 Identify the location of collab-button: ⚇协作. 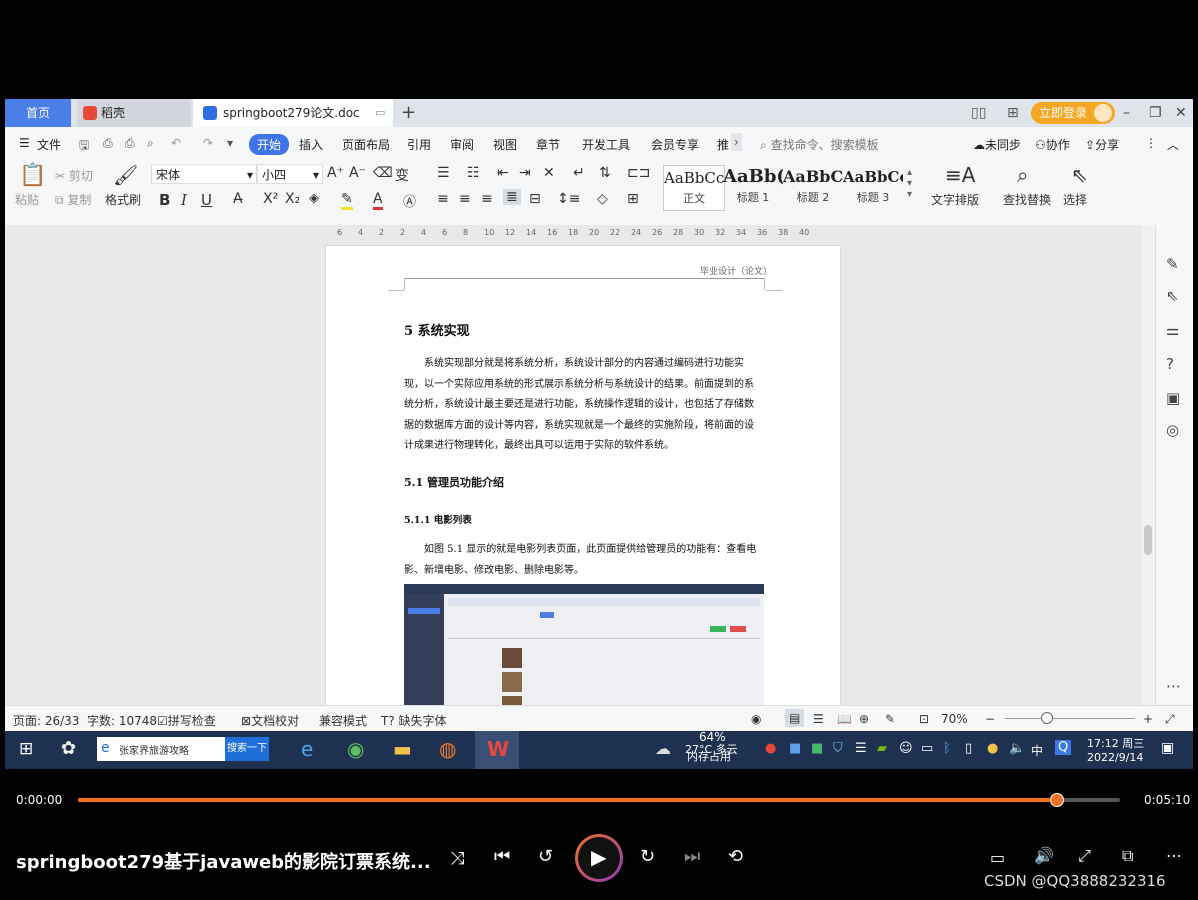
(1052, 144).